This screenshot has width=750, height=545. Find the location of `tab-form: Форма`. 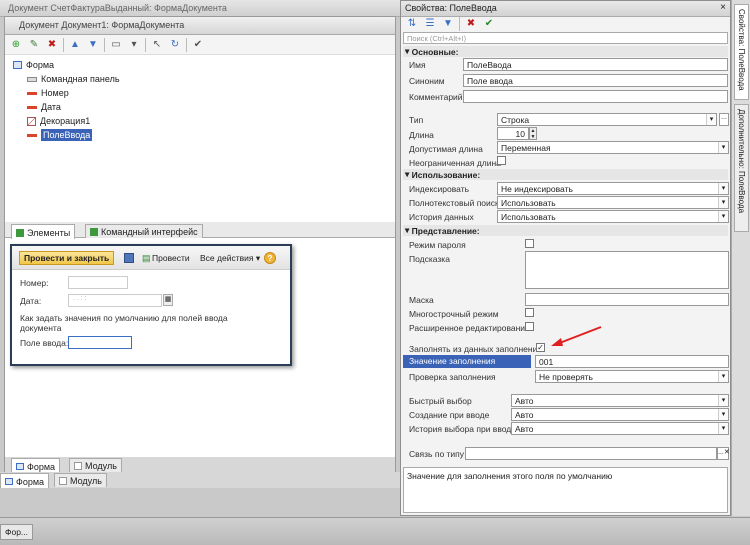

tab-form: Форма is located at coordinates (36, 465).